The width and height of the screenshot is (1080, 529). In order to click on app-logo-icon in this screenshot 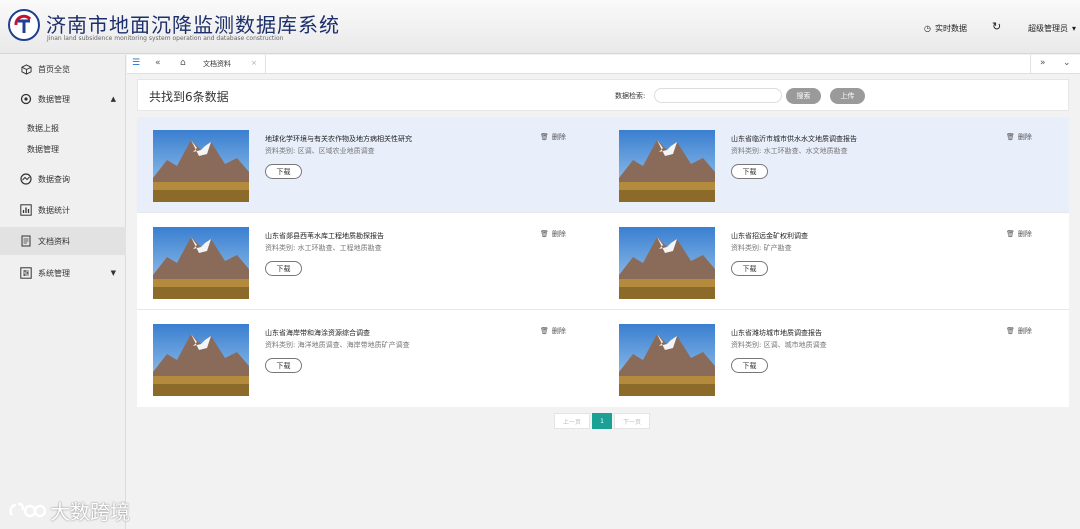, I will do `click(24, 25)`.